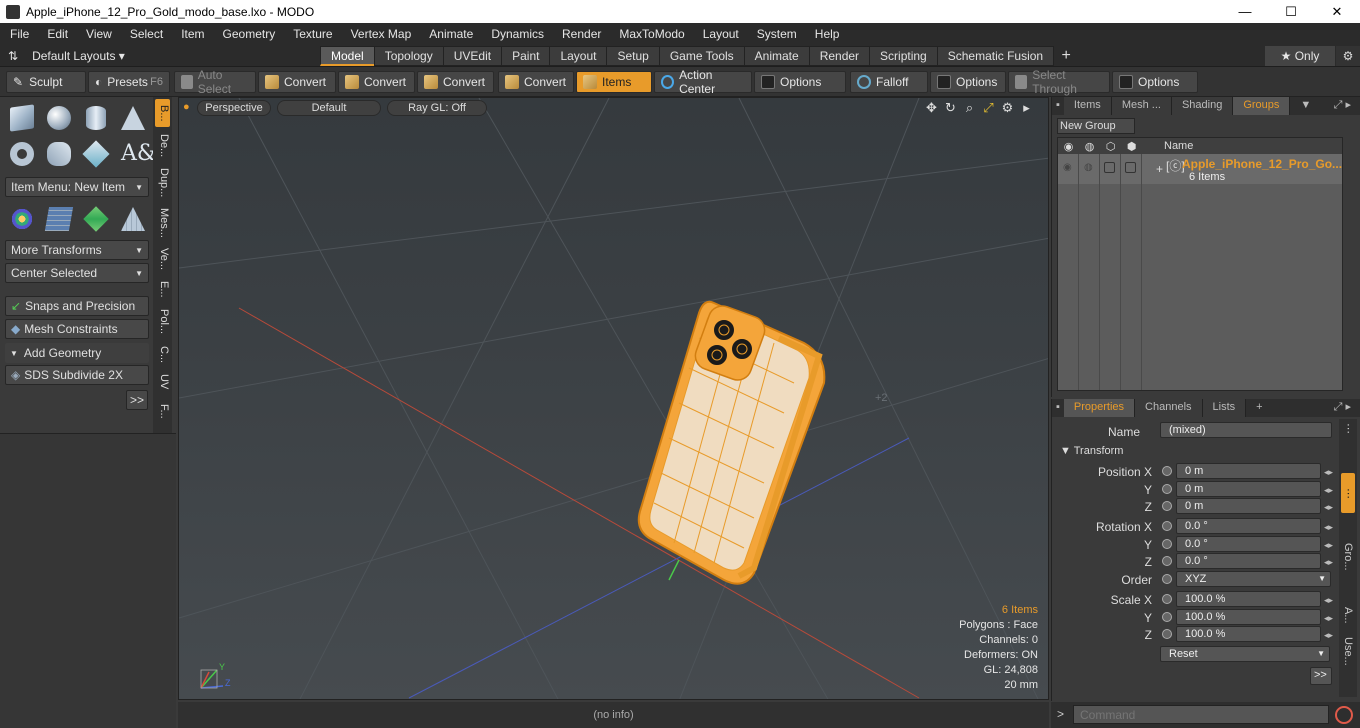 This screenshot has width=1360, height=728. What do you see at coordinates (1248, 544) in the screenshot?
I see `rotation-y-field: 0.0 °` at bounding box center [1248, 544].